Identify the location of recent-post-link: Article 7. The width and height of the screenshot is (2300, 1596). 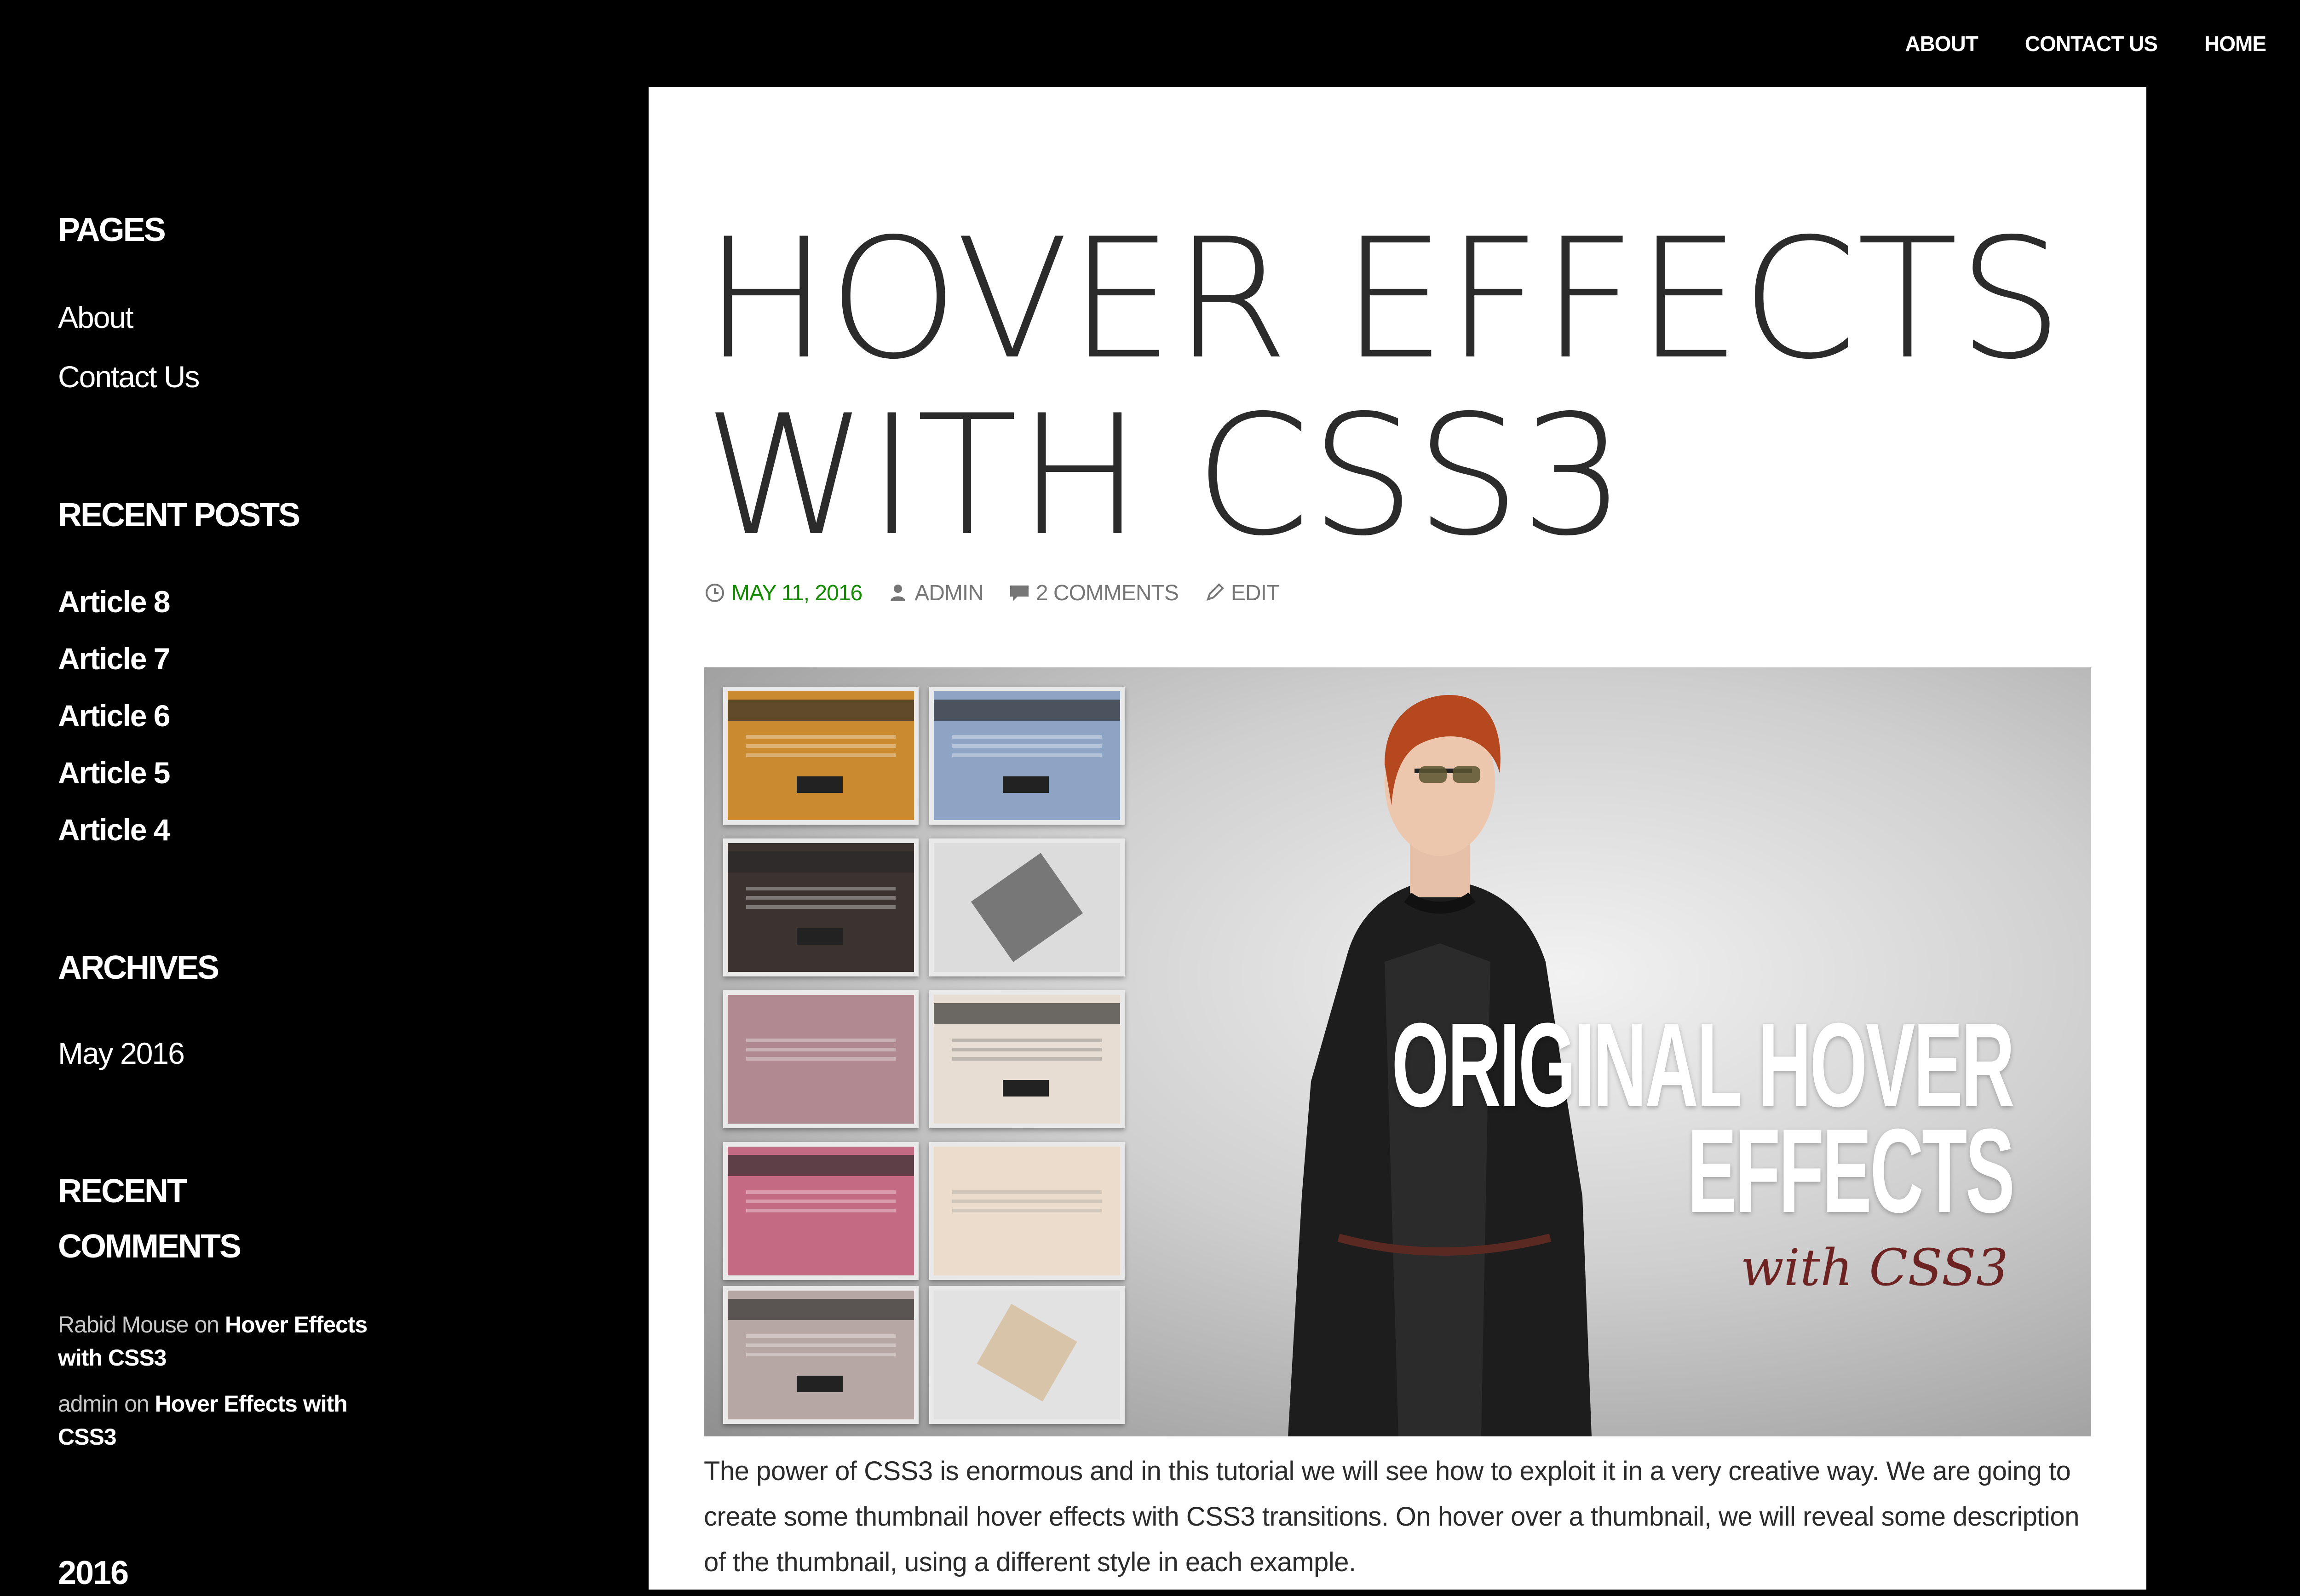
(114, 658).